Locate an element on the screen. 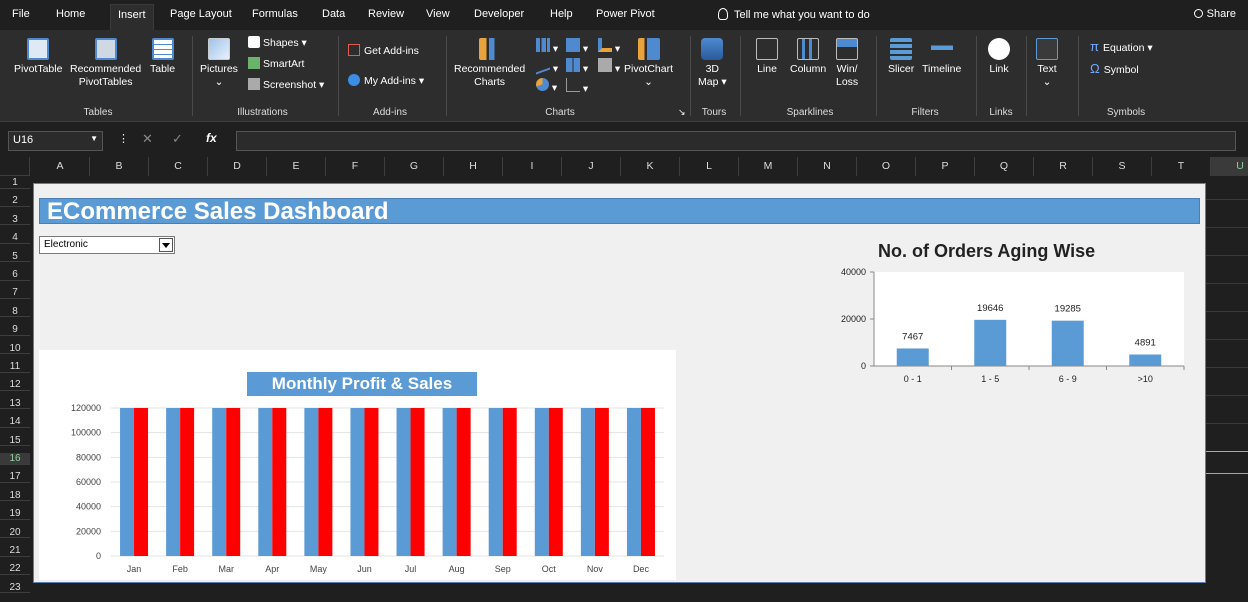  row-header-17: 17 is located at coordinates (15, 477).